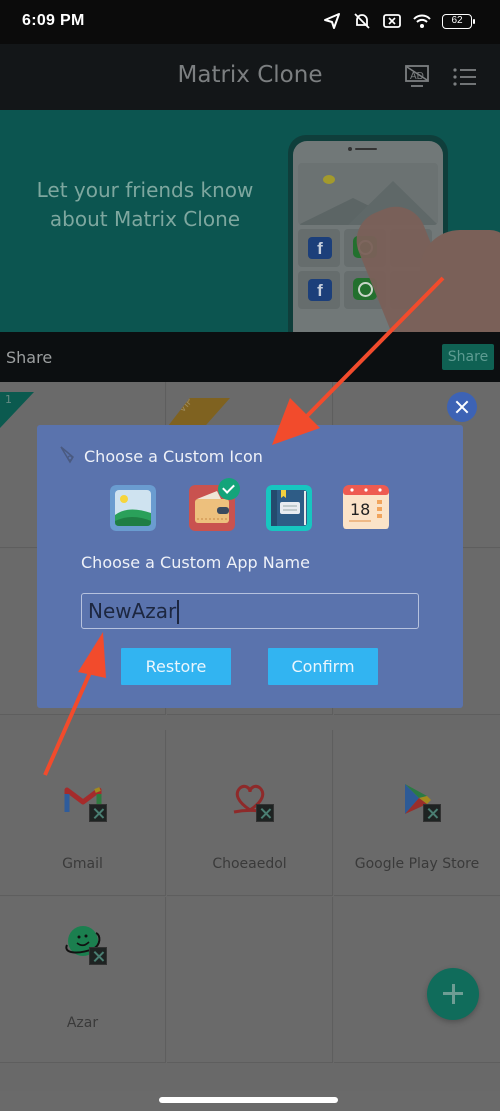 The width and height of the screenshot is (500, 1111). What do you see at coordinates (329, 179) in the screenshot?
I see `sun-icon` at bounding box center [329, 179].